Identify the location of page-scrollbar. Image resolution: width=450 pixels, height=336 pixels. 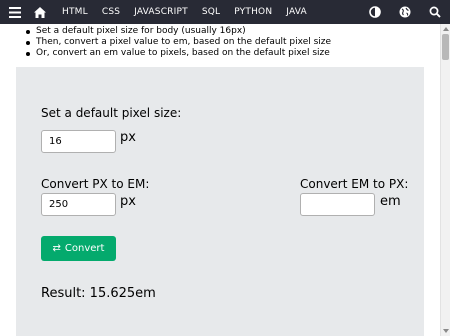
(445, 180).